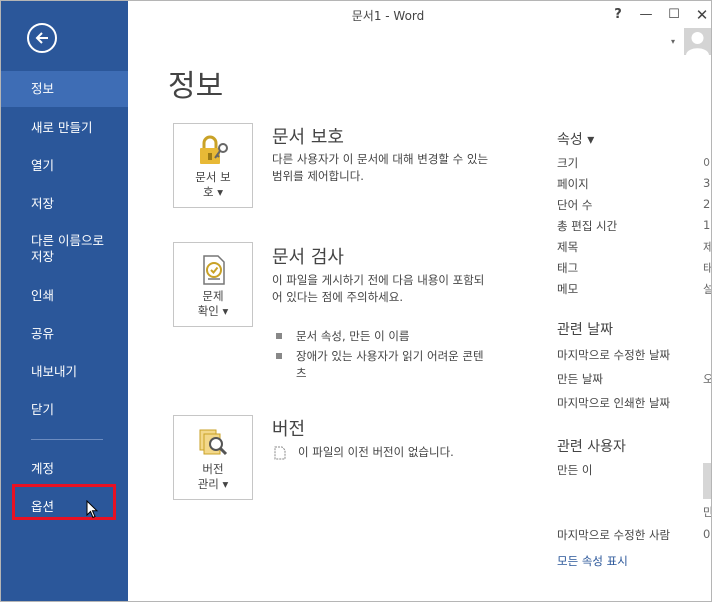  Describe the element at coordinates (707, 247) in the screenshot. I see `prop-value-field: 제` at that location.